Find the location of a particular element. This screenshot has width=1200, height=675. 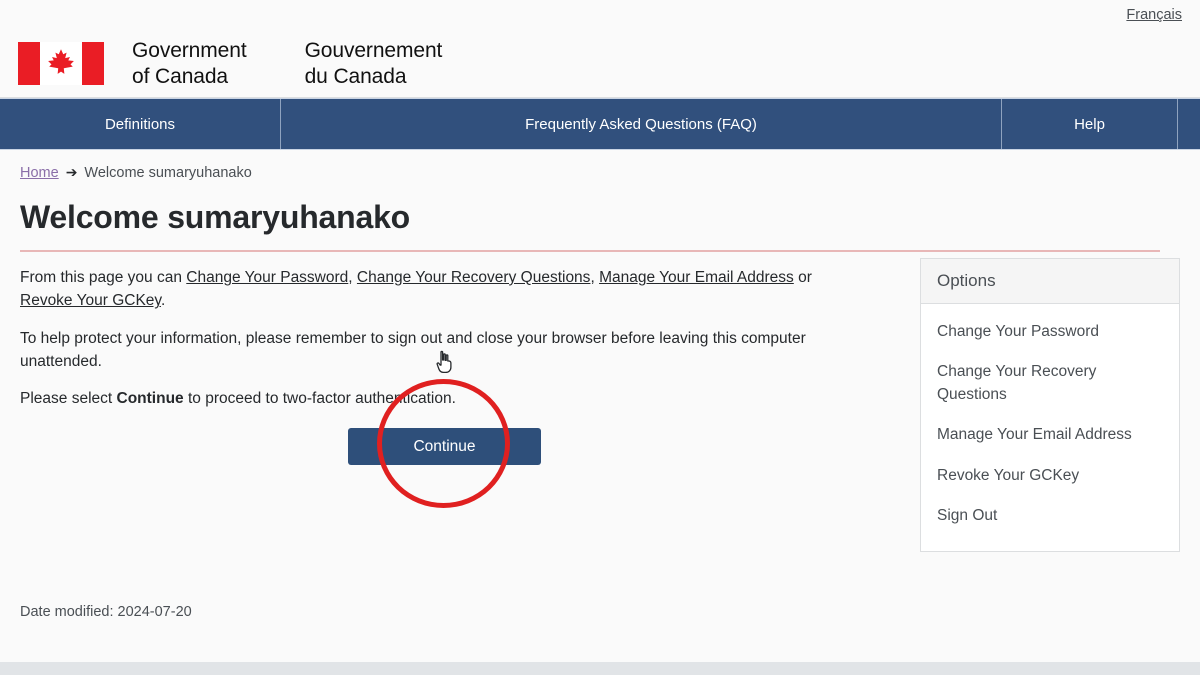

intro-end-text: . is located at coordinates (163, 301).